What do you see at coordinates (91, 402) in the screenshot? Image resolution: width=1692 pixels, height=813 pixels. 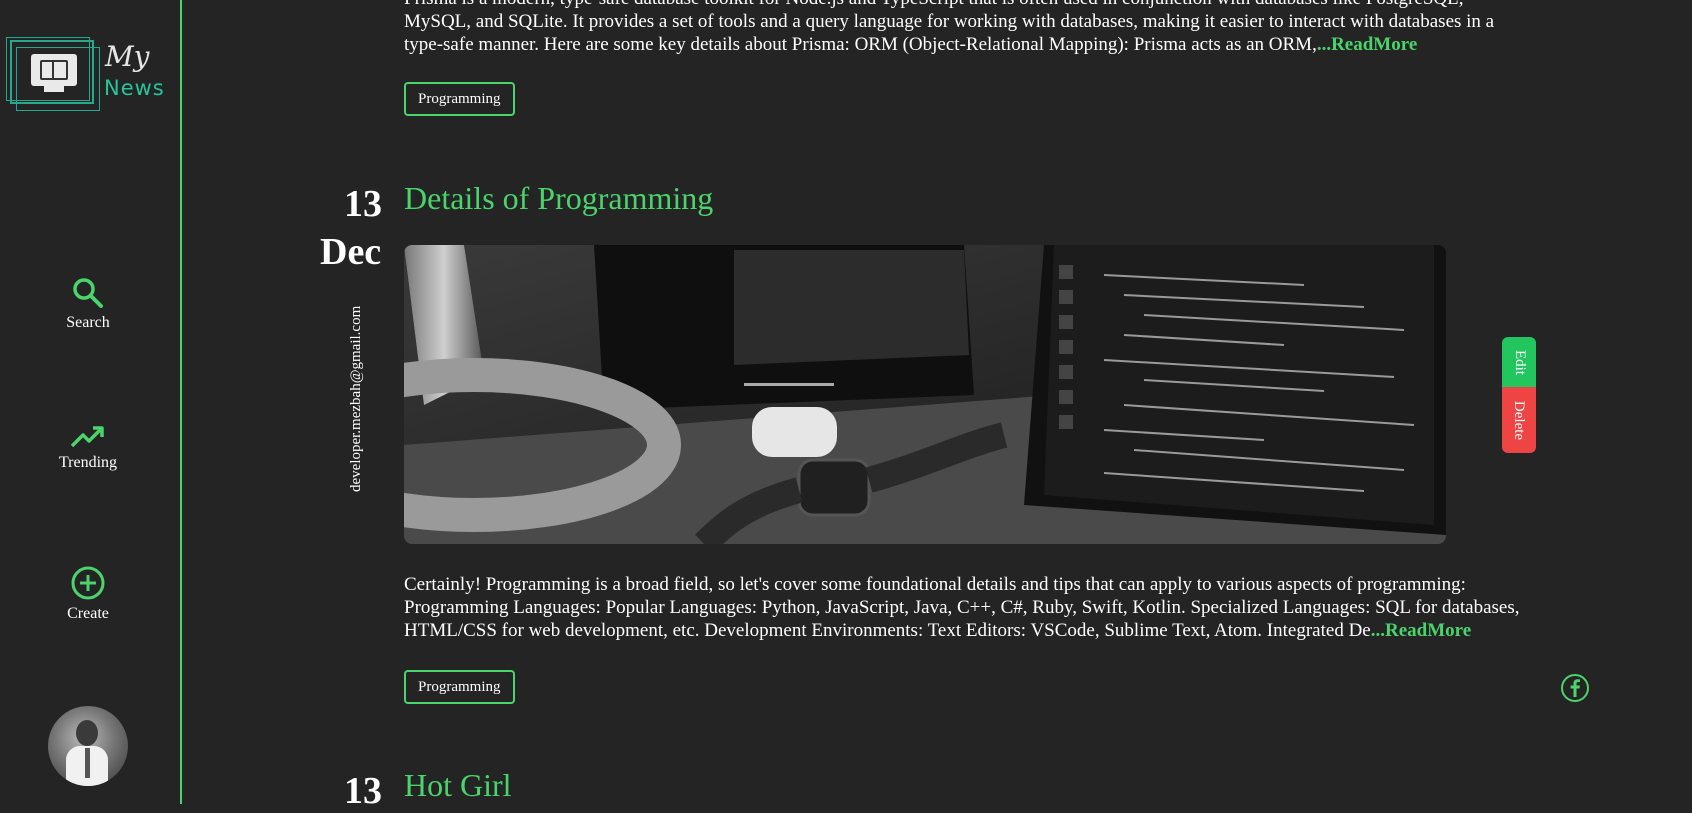 I see `sidebar: My News Search Trending Create` at bounding box center [91, 402].